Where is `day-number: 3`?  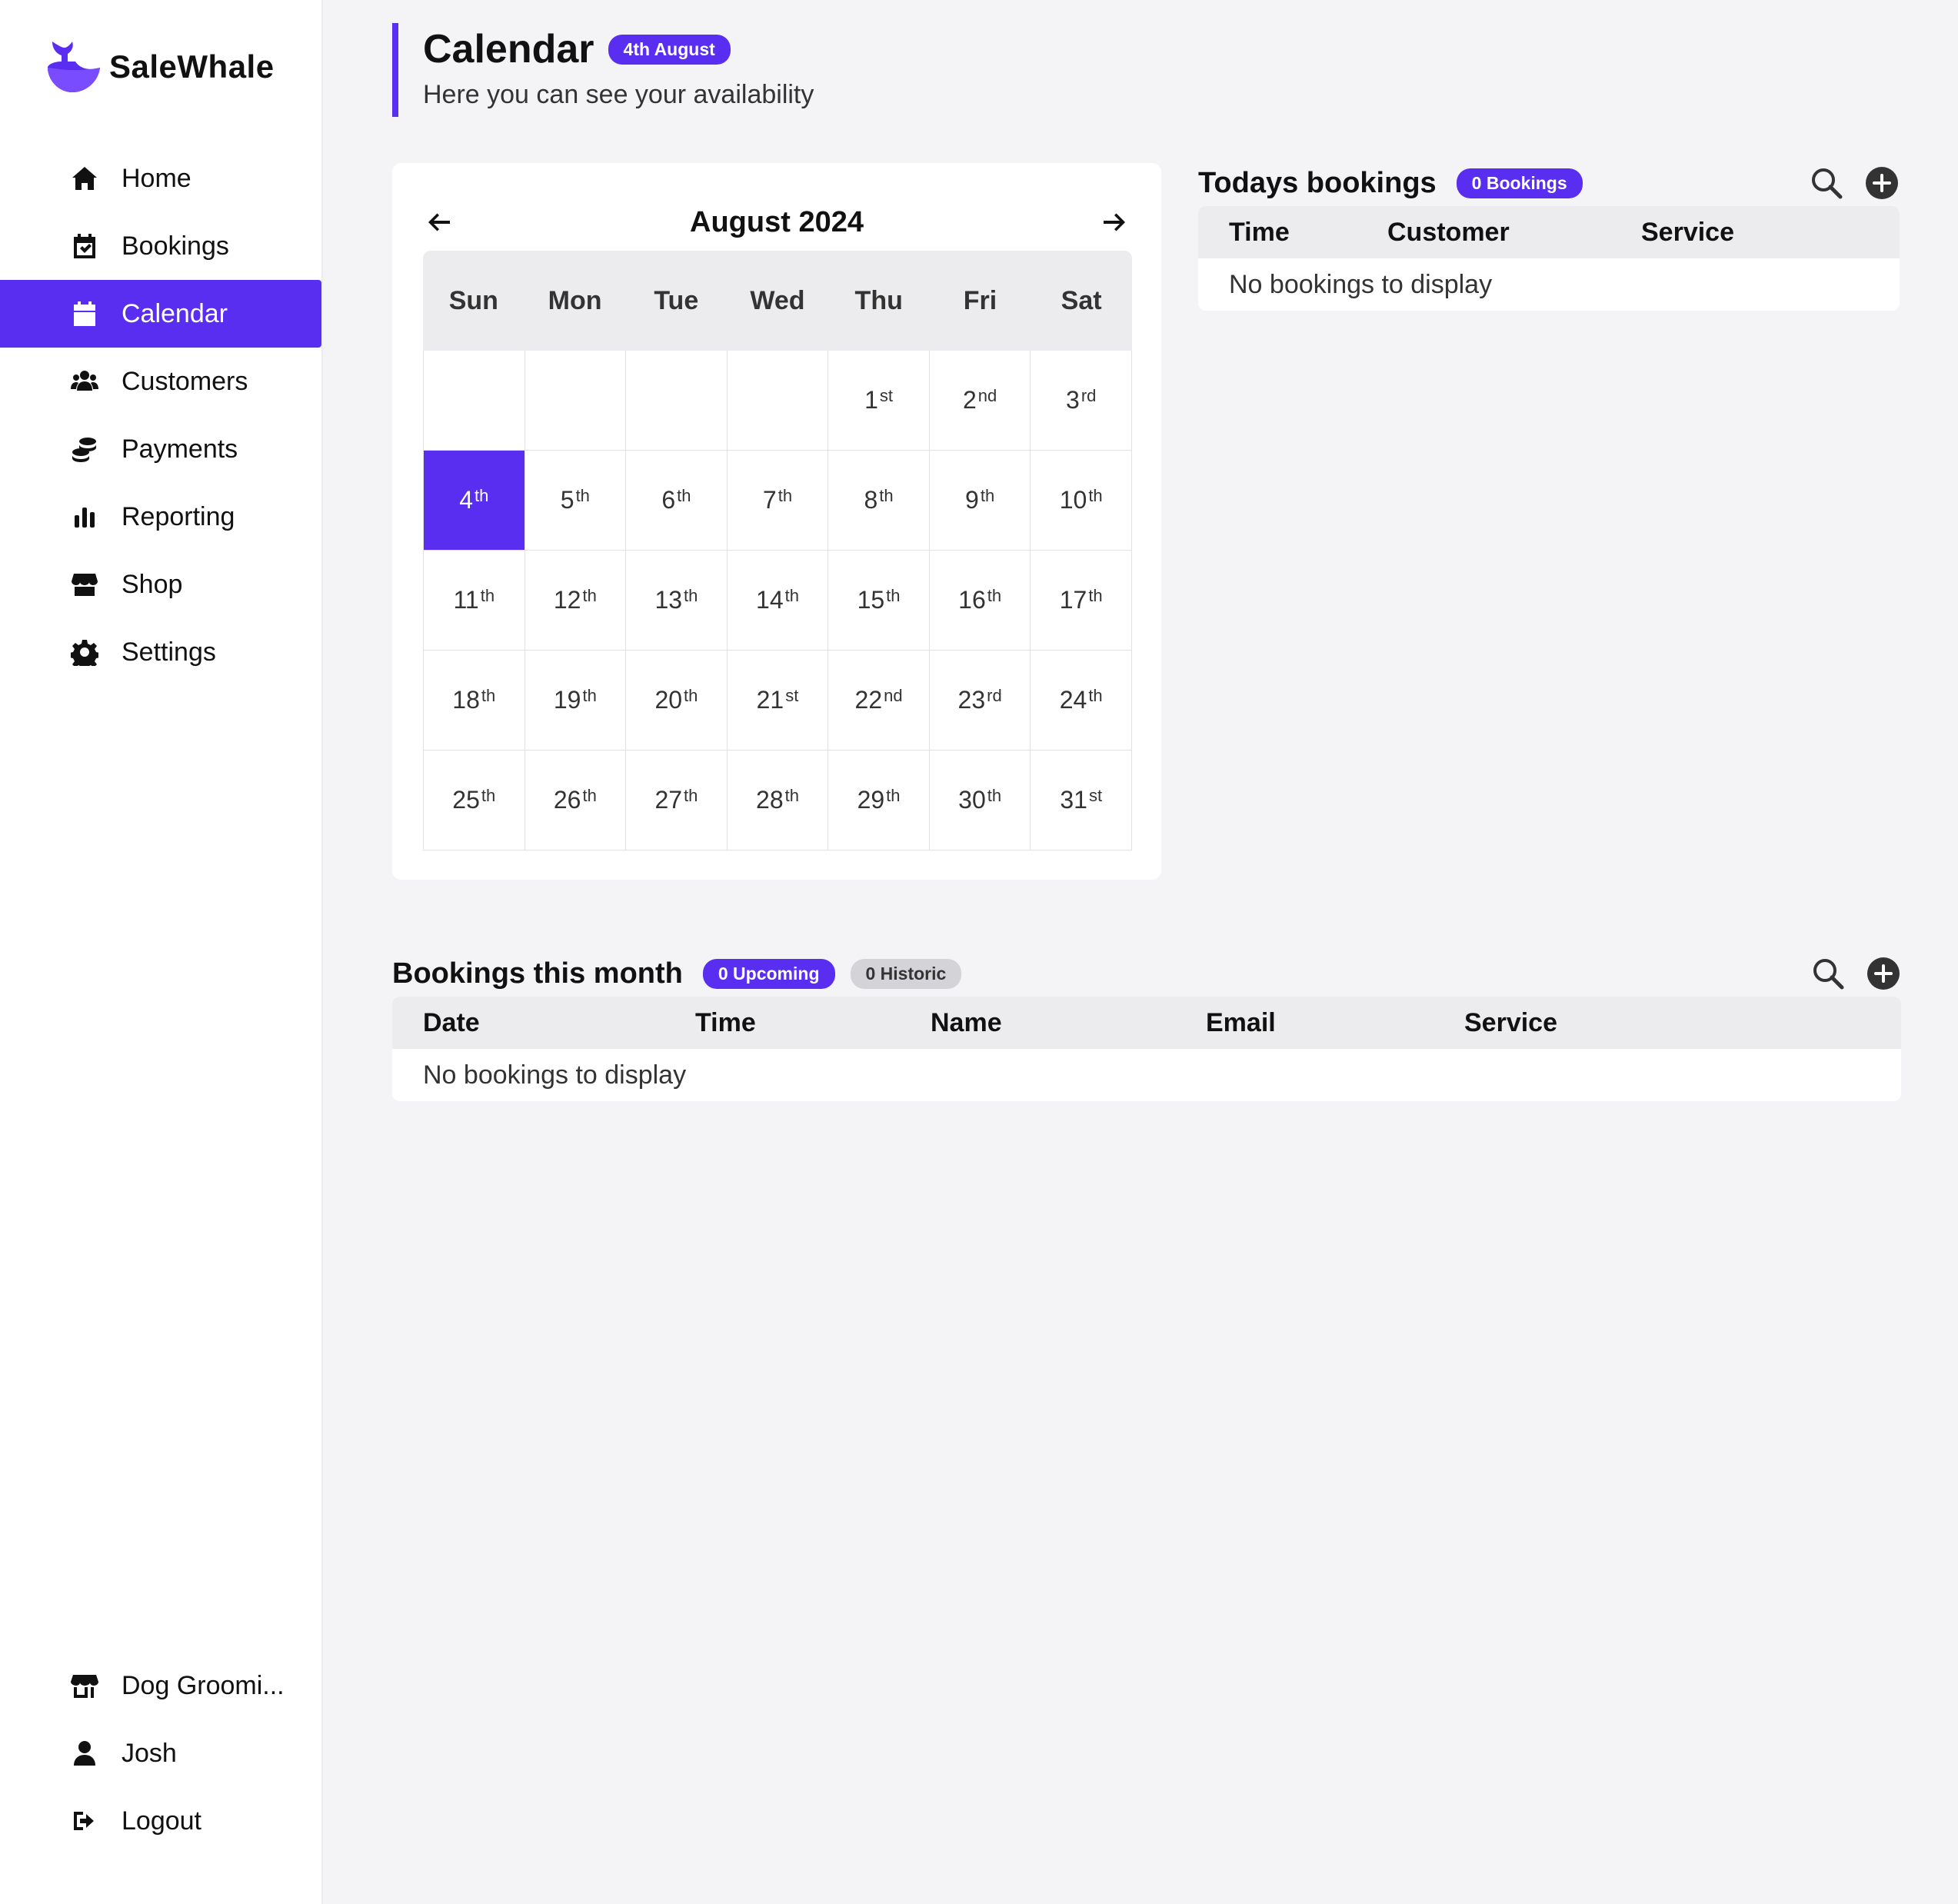 day-number: 3 is located at coordinates (1073, 400).